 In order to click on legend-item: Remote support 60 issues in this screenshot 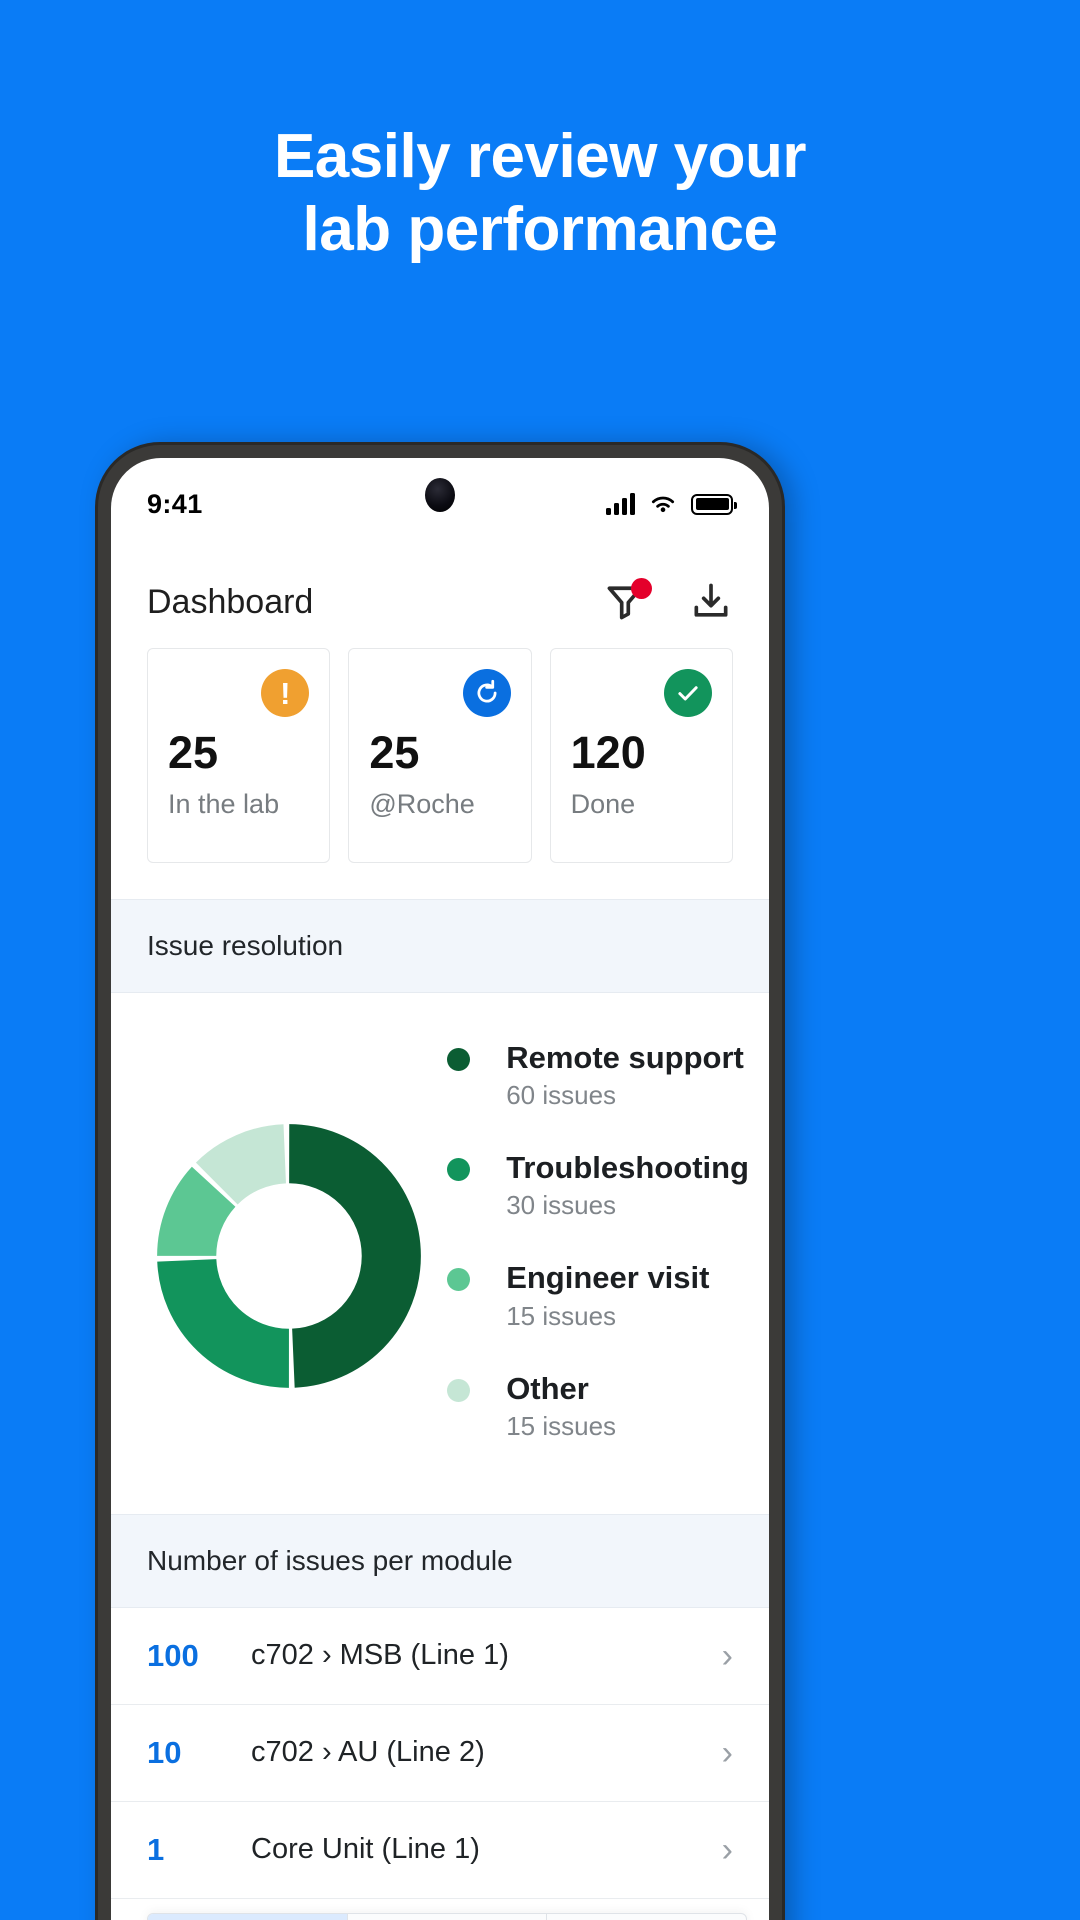, I will do `click(598, 1075)`.